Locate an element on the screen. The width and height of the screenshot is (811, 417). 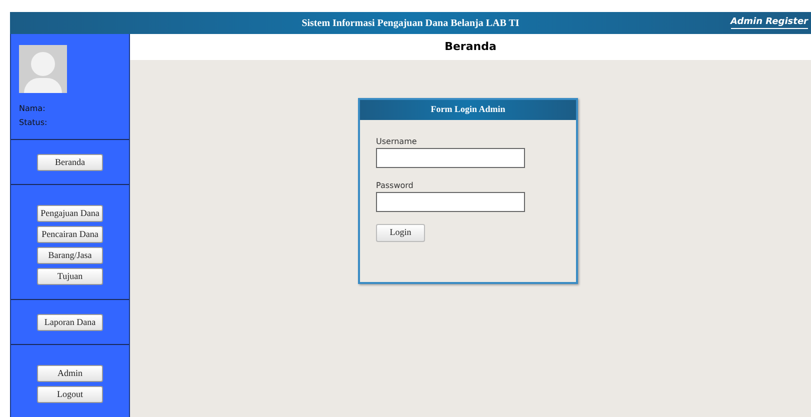
nav-button: Tujuan is located at coordinates (70, 276).